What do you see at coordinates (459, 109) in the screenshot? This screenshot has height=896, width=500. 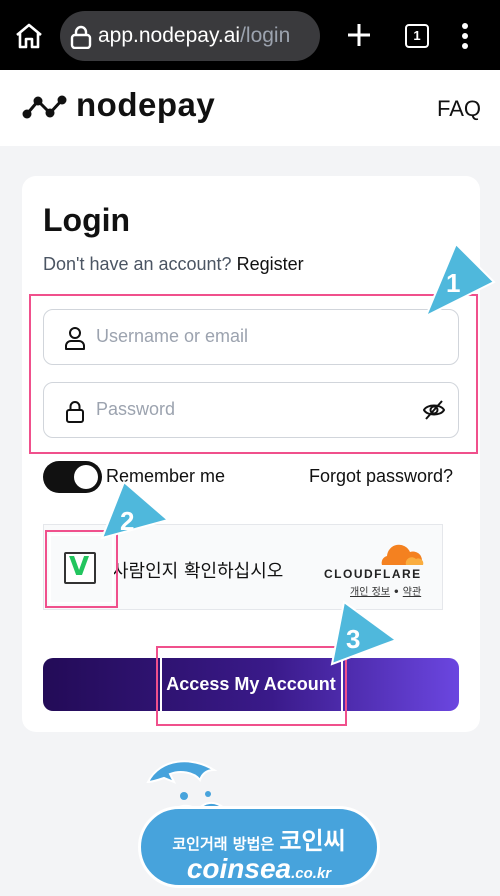 I see `faq-link: FAQ` at bounding box center [459, 109].